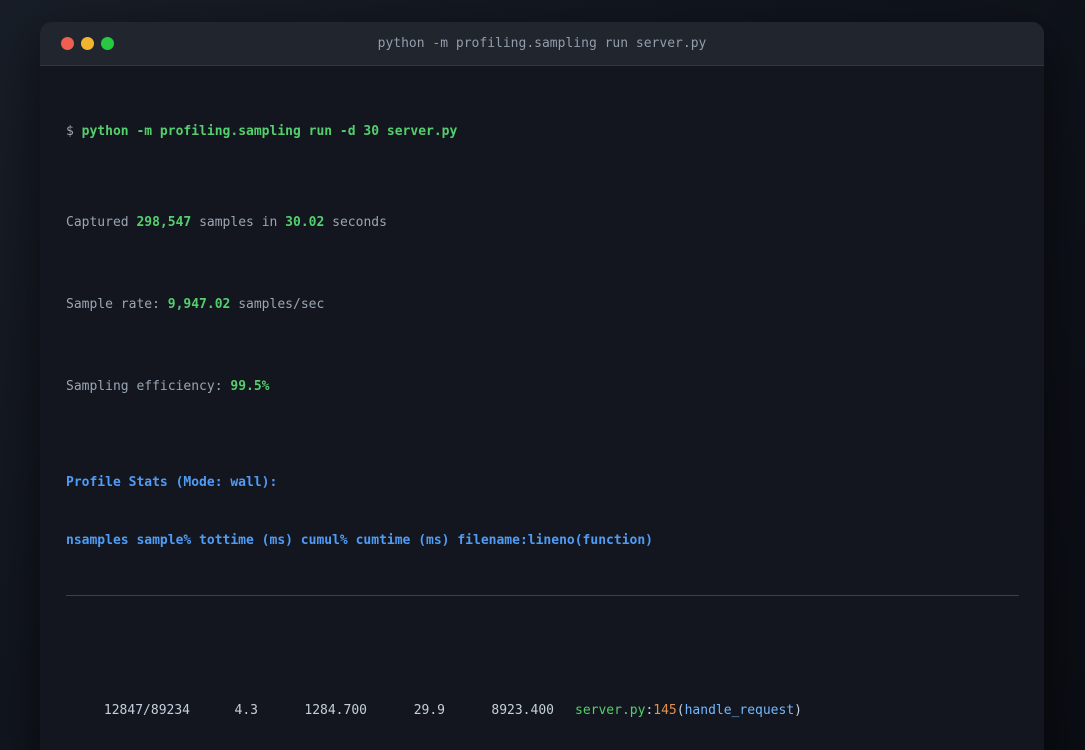 The width and height of the screenshot is (1085, 750). What do you see at coordinates (117, 304) in the screenshot?
I see `sample-rate-label: Sample rate:` at bounding box center [117, 304].